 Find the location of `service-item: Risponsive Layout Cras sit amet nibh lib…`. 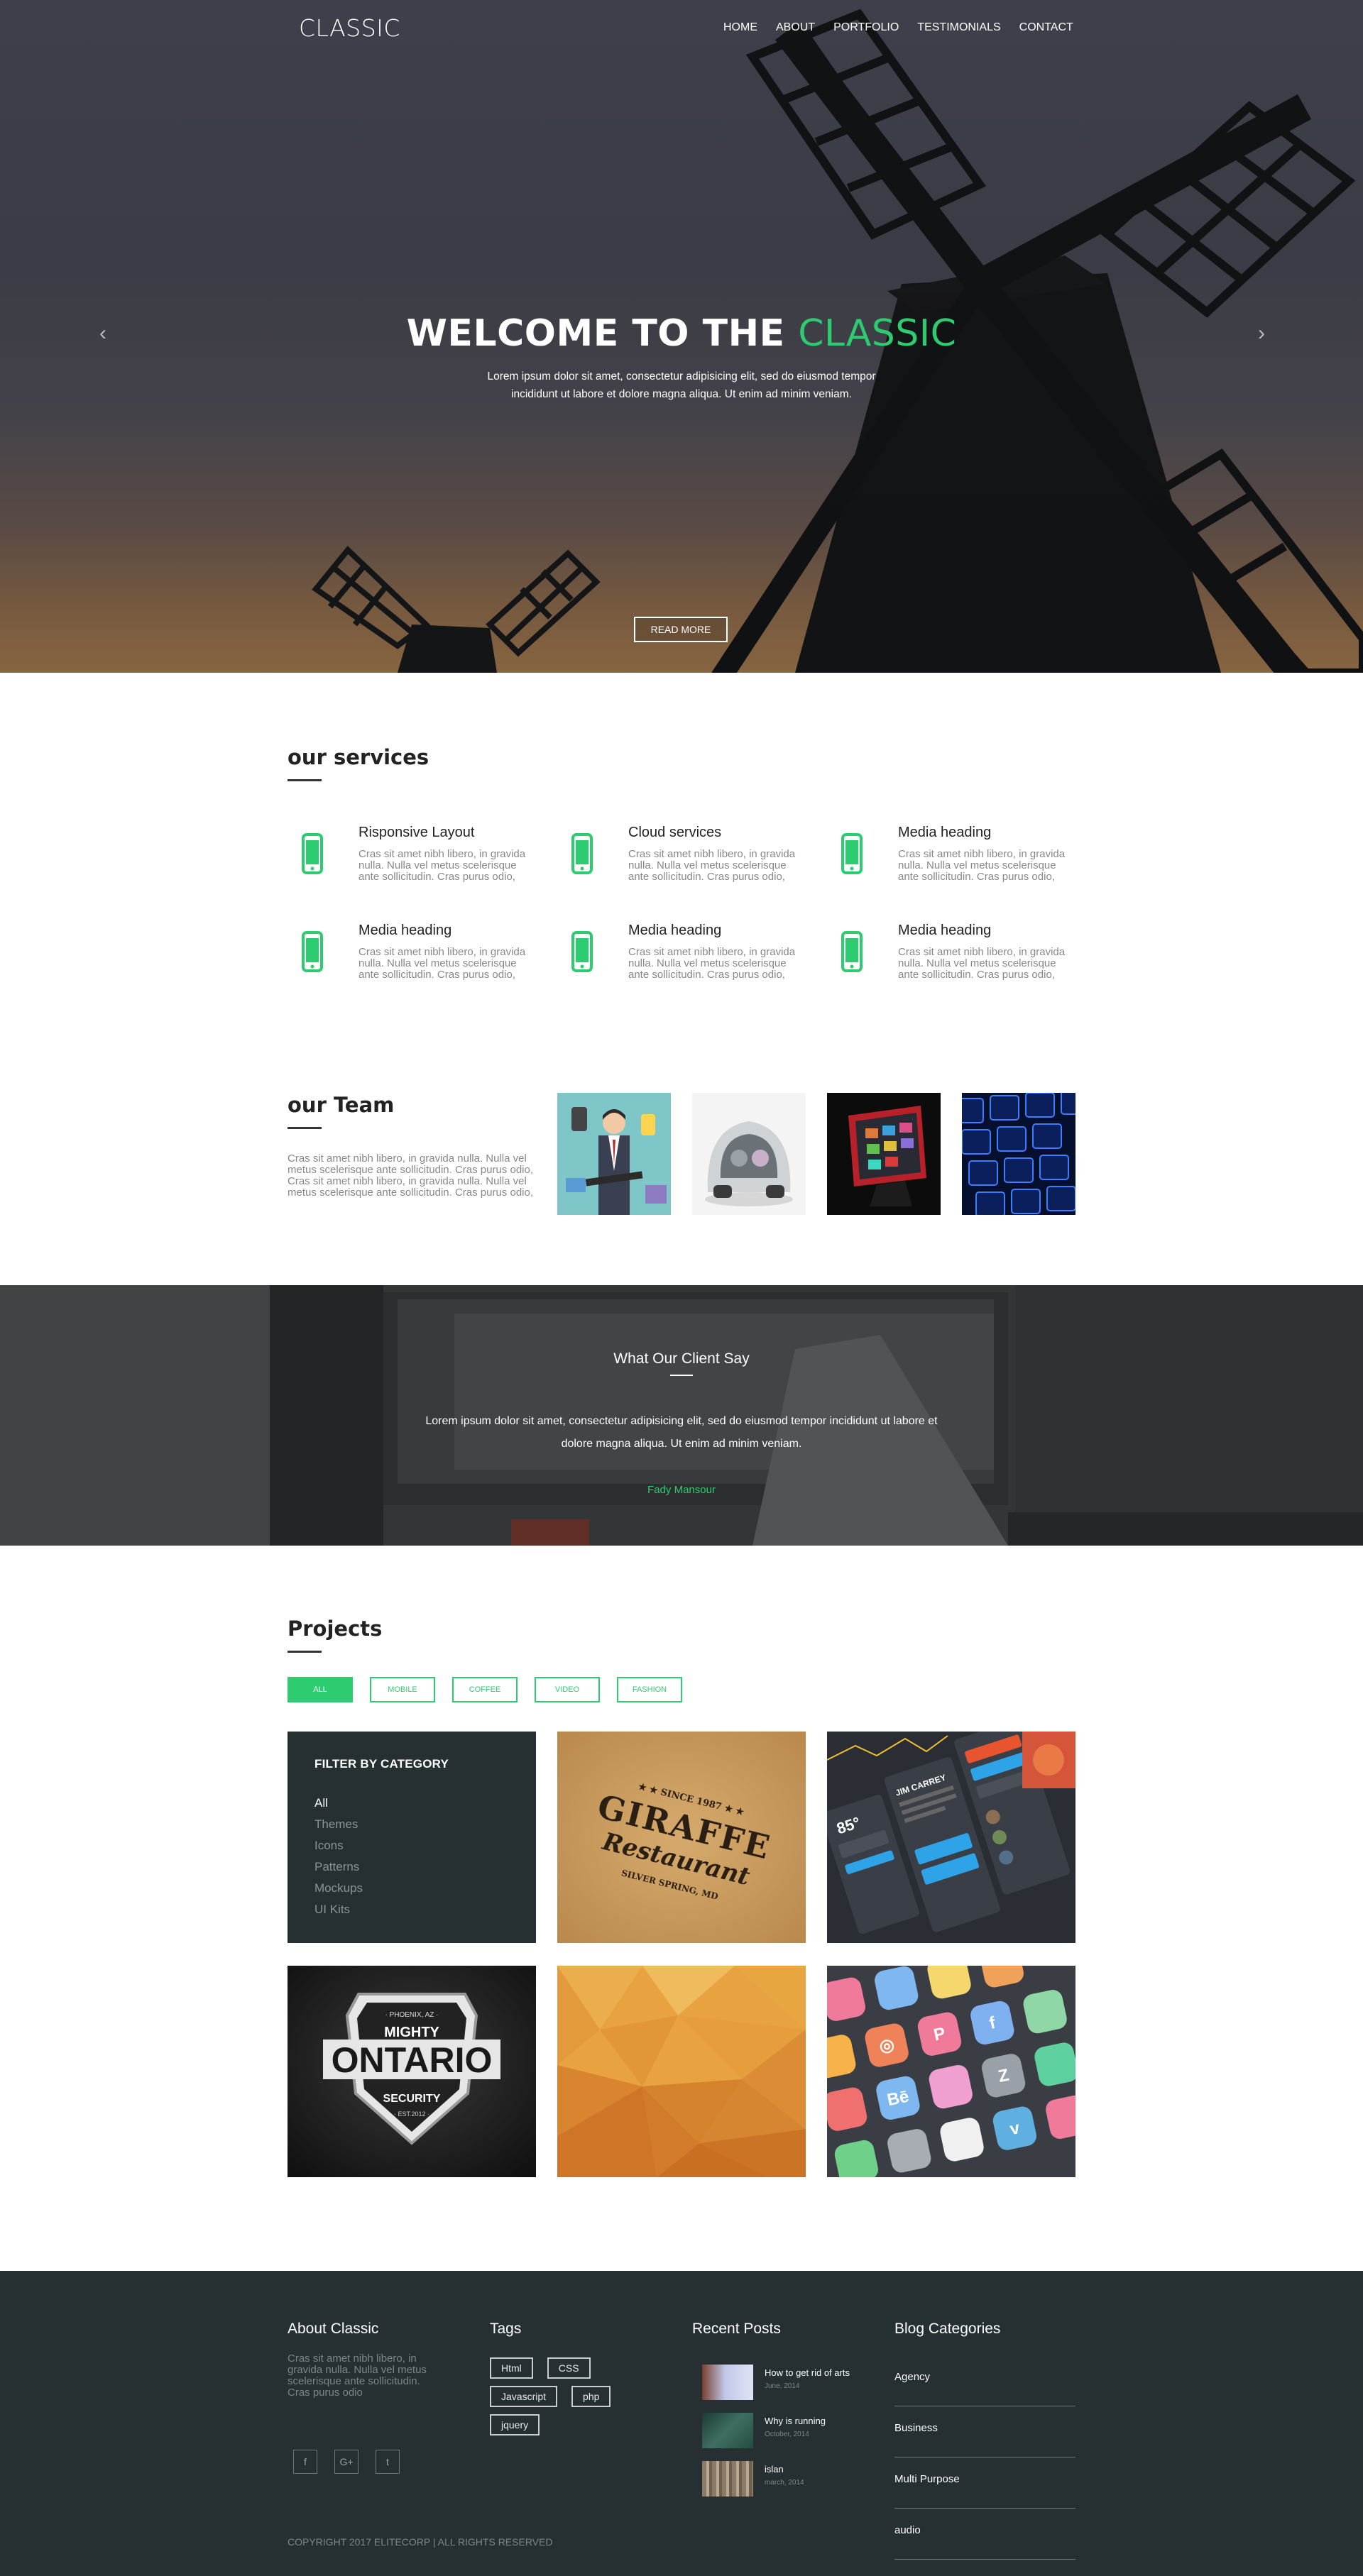

service-item: Risponsive Layout Cras sit amet nibh lib… is located at coordinates (408, 860).